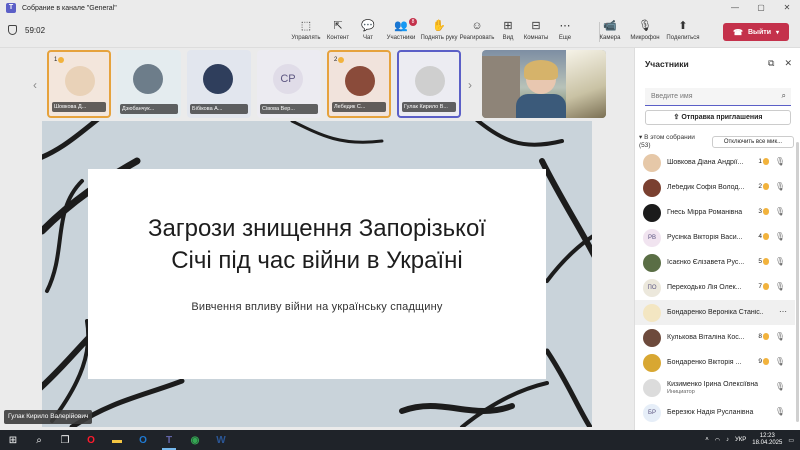 Image resolution: width=800 pixels, height=450 pixels. What do you see at coordinates (508, 30) in the screenshot?
I see `toolbar-view-button: ⊞ Вид` at bounding box center [508, 30].